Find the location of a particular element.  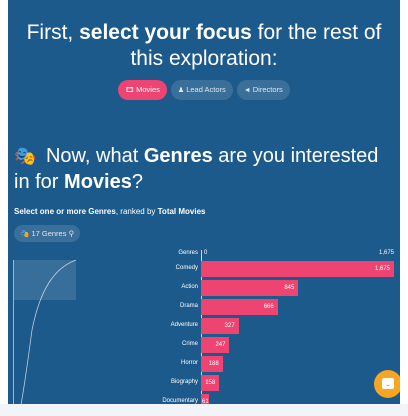

category-label-action: Action is located at coordinates (103, 287).